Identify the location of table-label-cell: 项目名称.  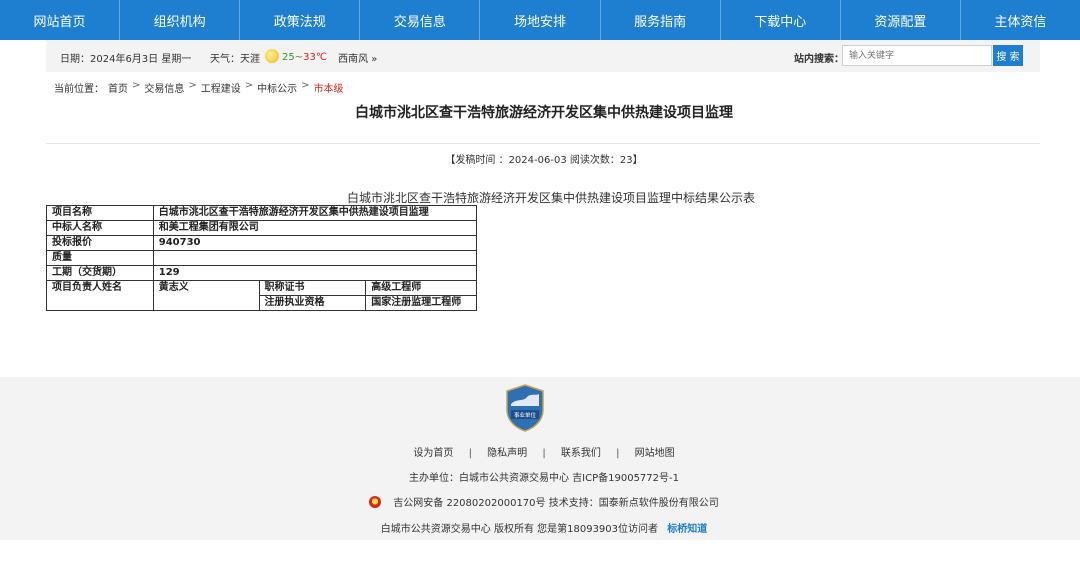
(100, 213).